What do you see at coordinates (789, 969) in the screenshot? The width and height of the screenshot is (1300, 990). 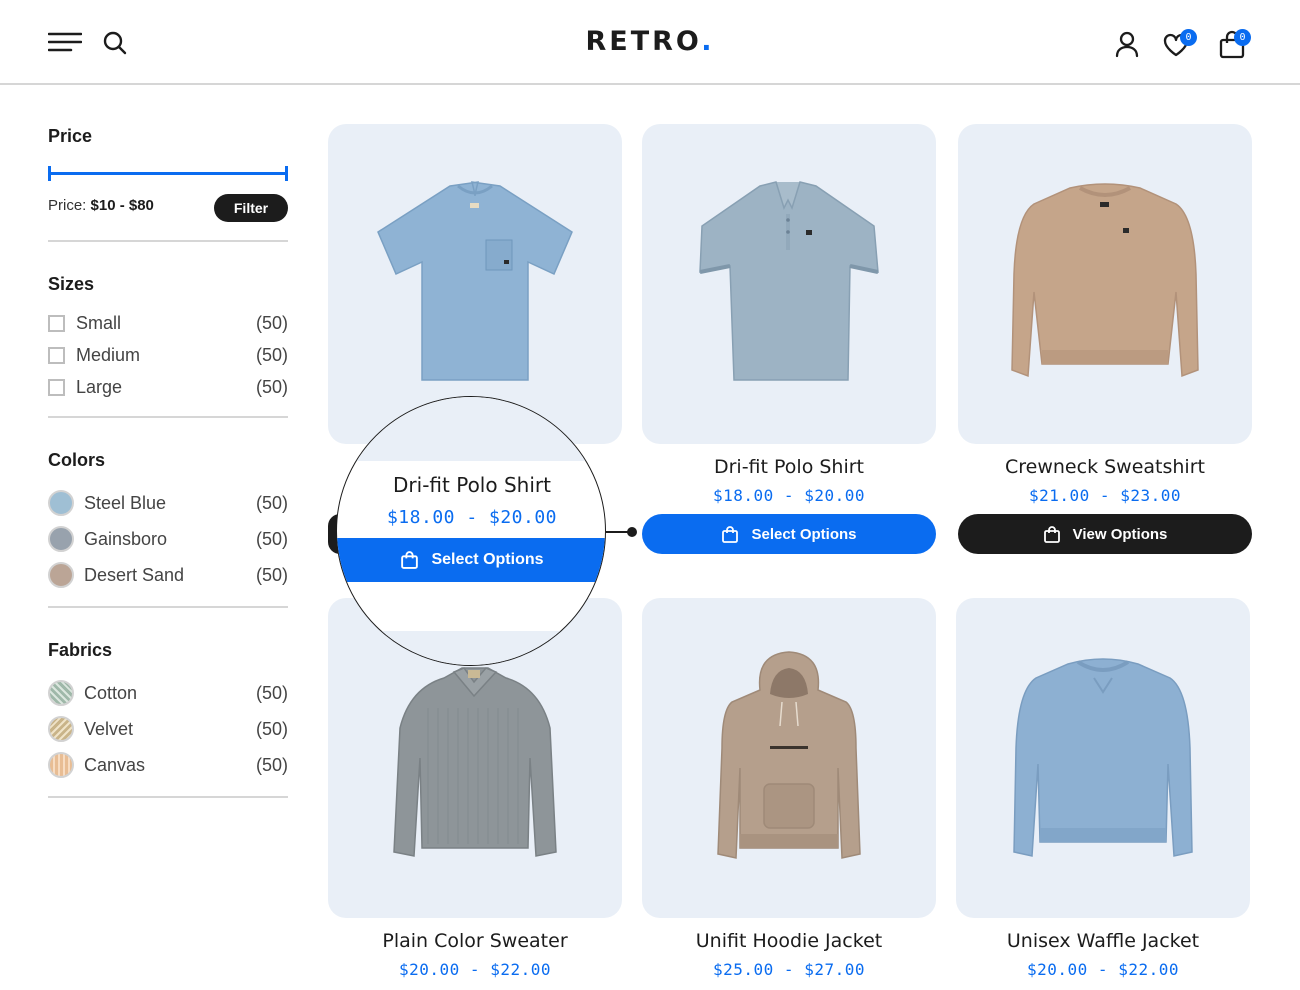 I see `product-price: $25.00 - $27.00` at bounding box center [789, 969].